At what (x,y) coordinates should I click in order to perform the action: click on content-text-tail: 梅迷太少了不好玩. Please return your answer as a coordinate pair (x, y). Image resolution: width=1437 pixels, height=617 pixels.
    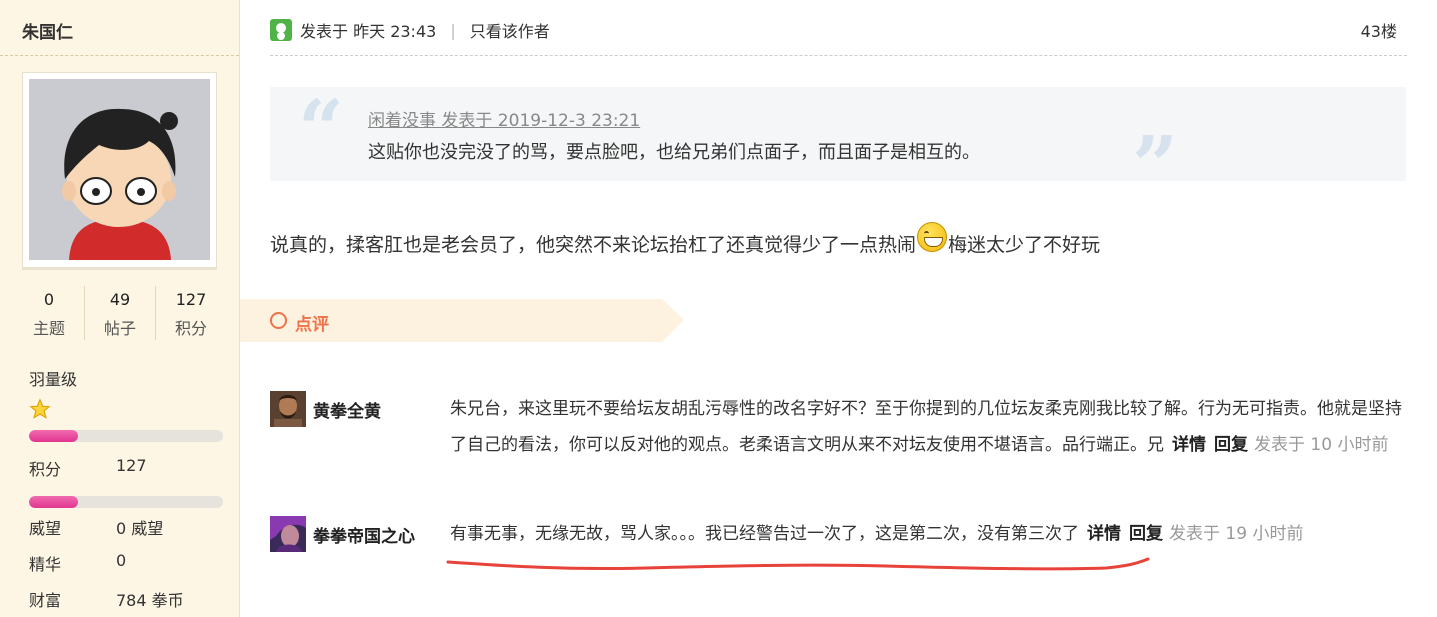
    Looking at the image, I should click on (1024, 244).